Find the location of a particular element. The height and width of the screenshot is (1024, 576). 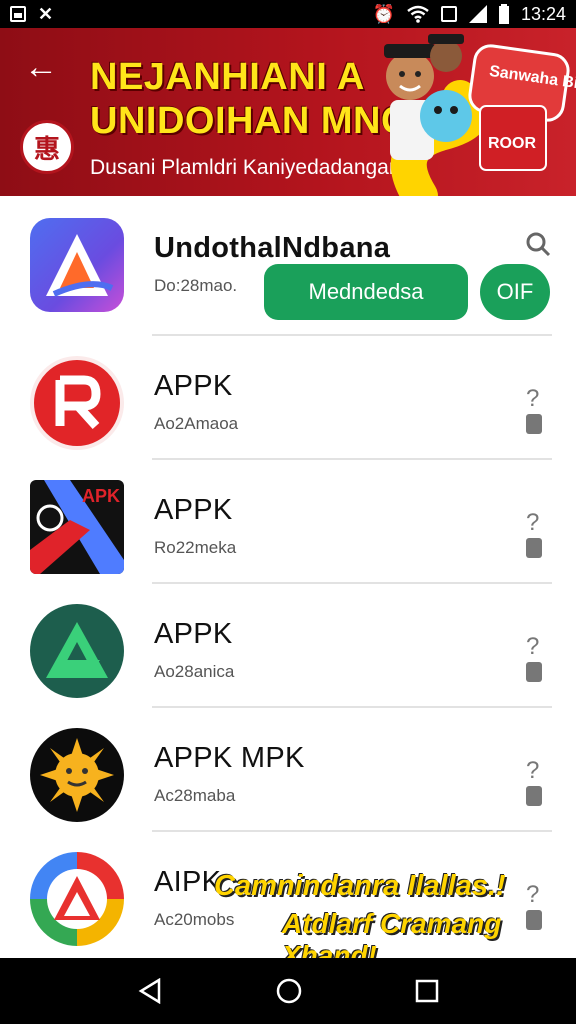

banner-subtitle: Dusani Plamldri Kaniyedadangan is located at coordinates (245, 167).